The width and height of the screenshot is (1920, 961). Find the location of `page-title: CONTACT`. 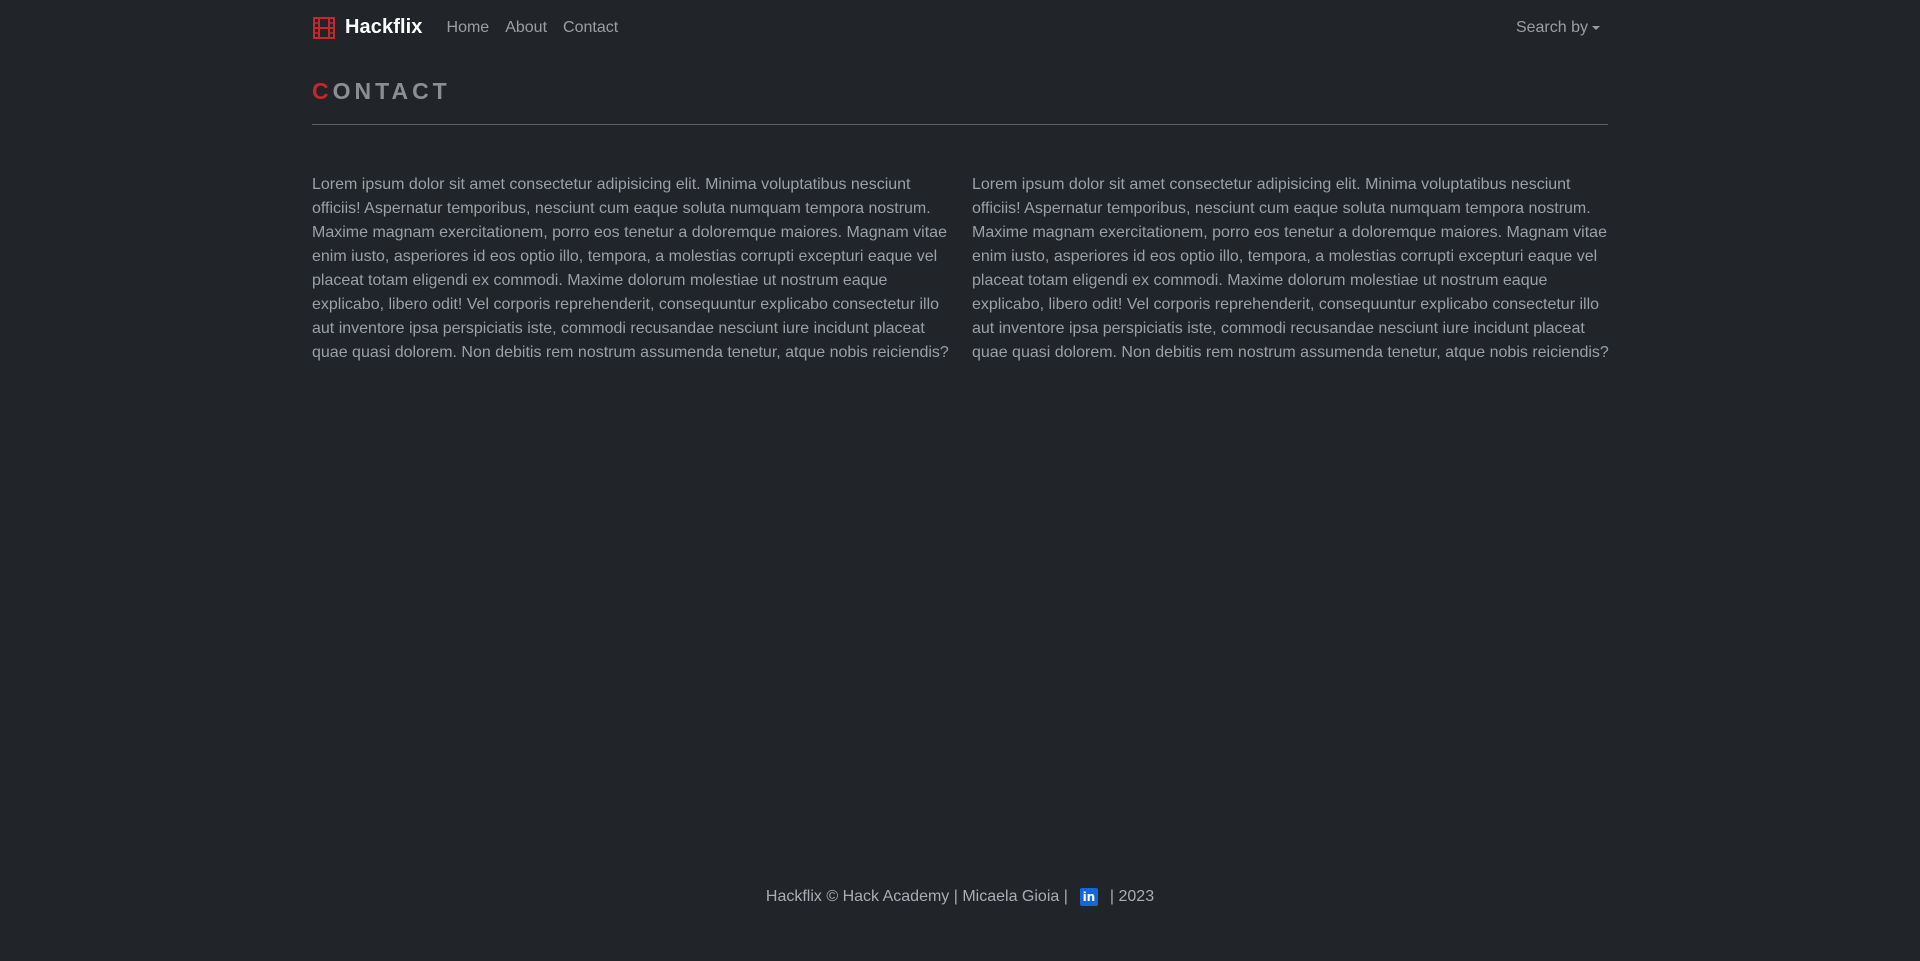

page-title: CONTACT is located at coordinates (381, 91).